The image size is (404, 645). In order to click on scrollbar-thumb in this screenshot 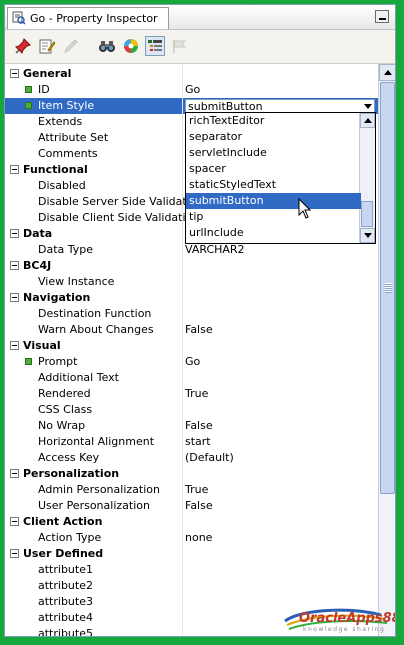, I will do `click(387, 288)`.